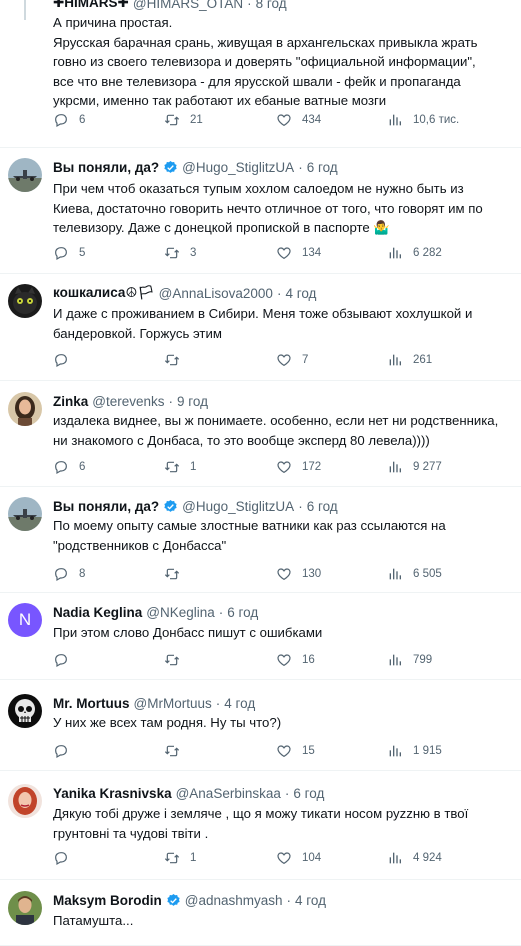 This screenshot has height=946, width=521. I want to click on tweet-time: 9 год, so click(192, 401).